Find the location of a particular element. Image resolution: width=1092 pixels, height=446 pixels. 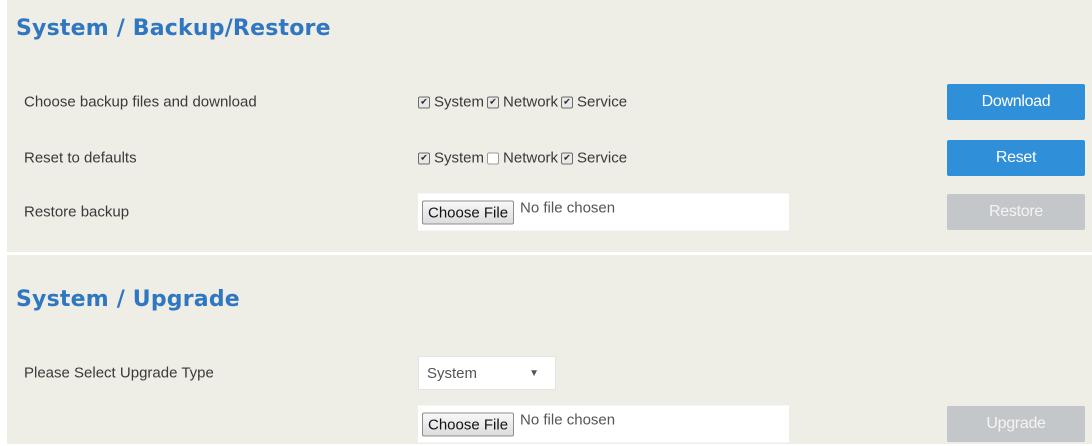

upgrade-type-select: System ▼ is located at coordinates (487, 373).